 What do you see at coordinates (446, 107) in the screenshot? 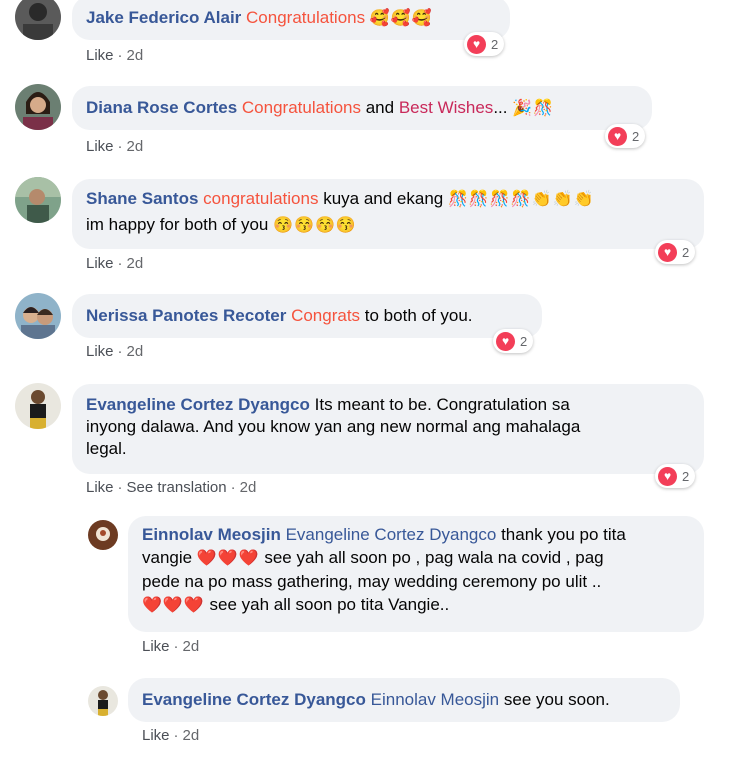
I see `highlighted-word: Best Wishes` at bounding box center [446, 107].